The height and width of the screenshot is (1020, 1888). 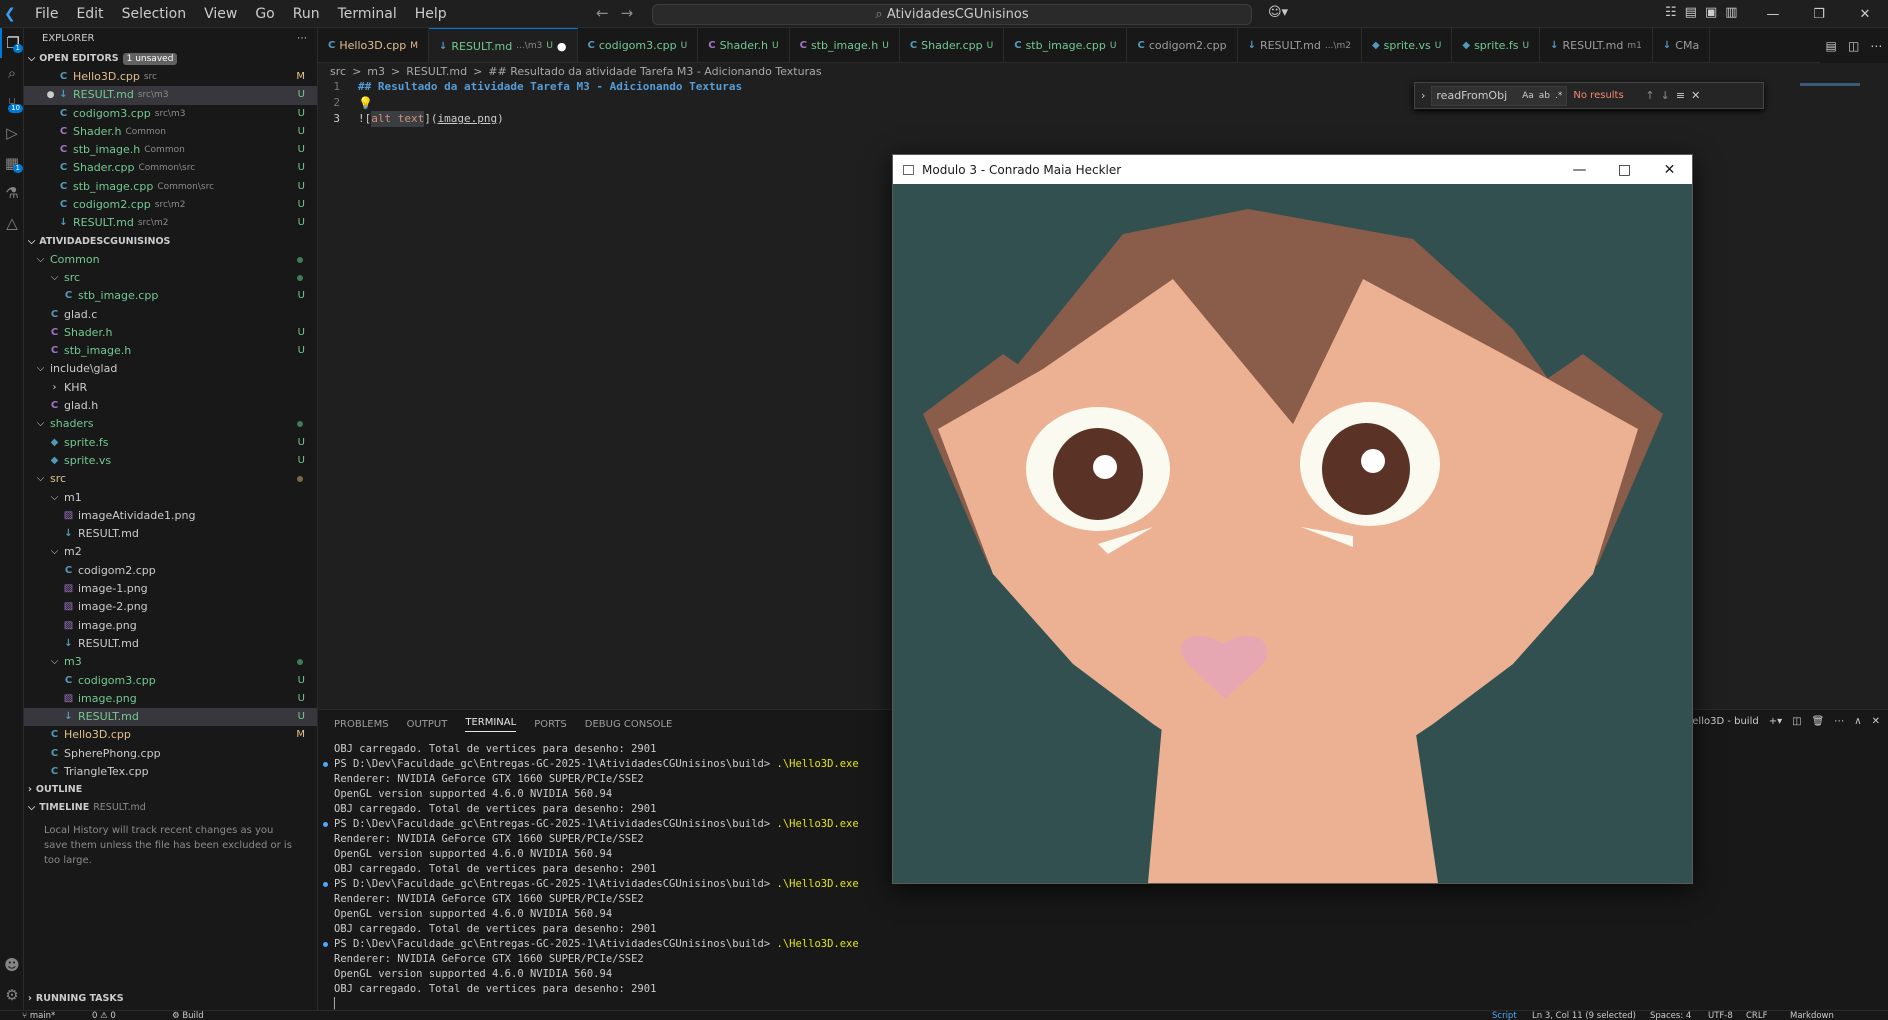 I want to click on tree-folder: ⌵ m1, so click(x=170, y=498).